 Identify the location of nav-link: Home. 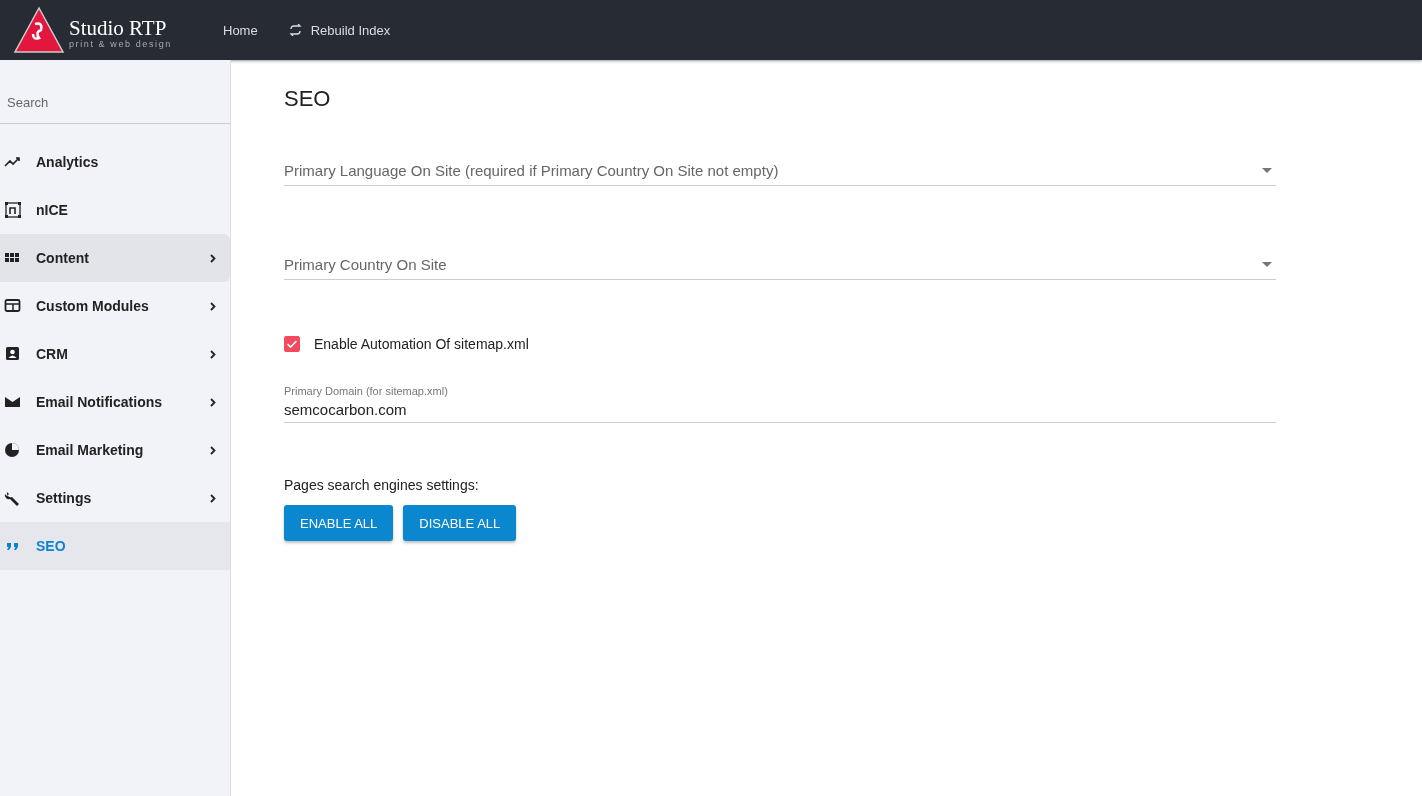
(240, 30).